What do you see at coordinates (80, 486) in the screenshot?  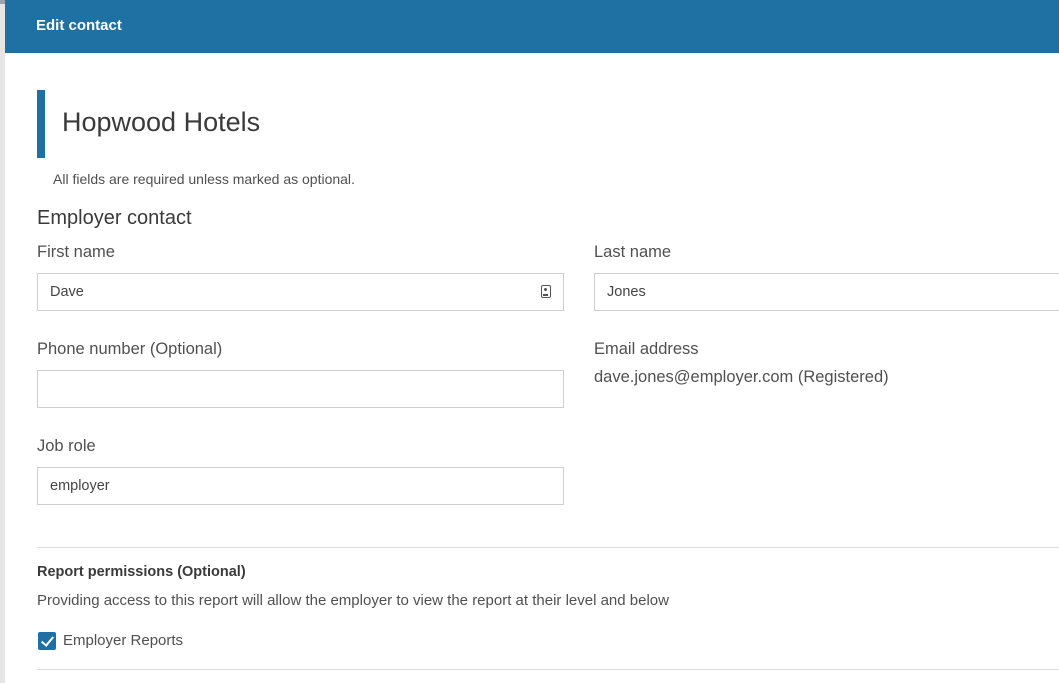 I see `job-role-value: employer` at bounding box center [80, 486].